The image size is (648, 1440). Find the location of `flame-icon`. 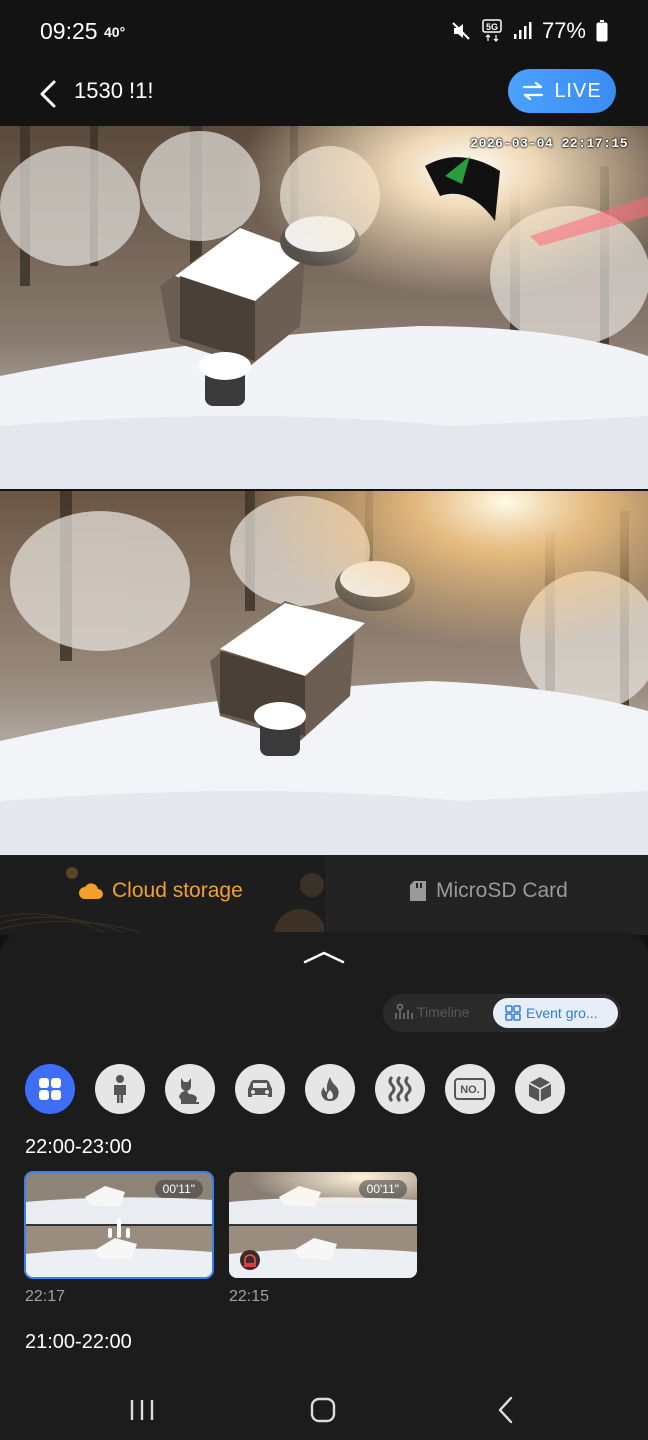

flame-icon is located at coordinates (330, 1089).